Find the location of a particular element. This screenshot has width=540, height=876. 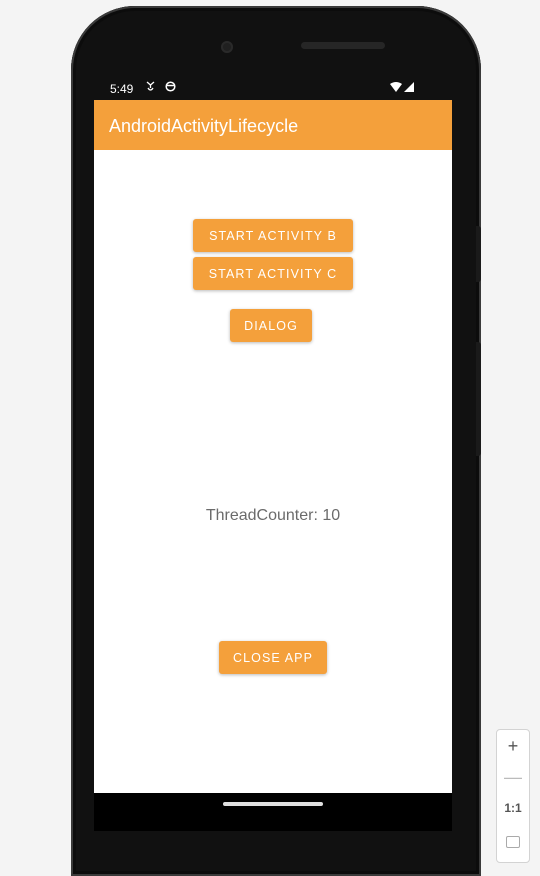

dialog-button: DIALOG is located at coordinates (271, 325).